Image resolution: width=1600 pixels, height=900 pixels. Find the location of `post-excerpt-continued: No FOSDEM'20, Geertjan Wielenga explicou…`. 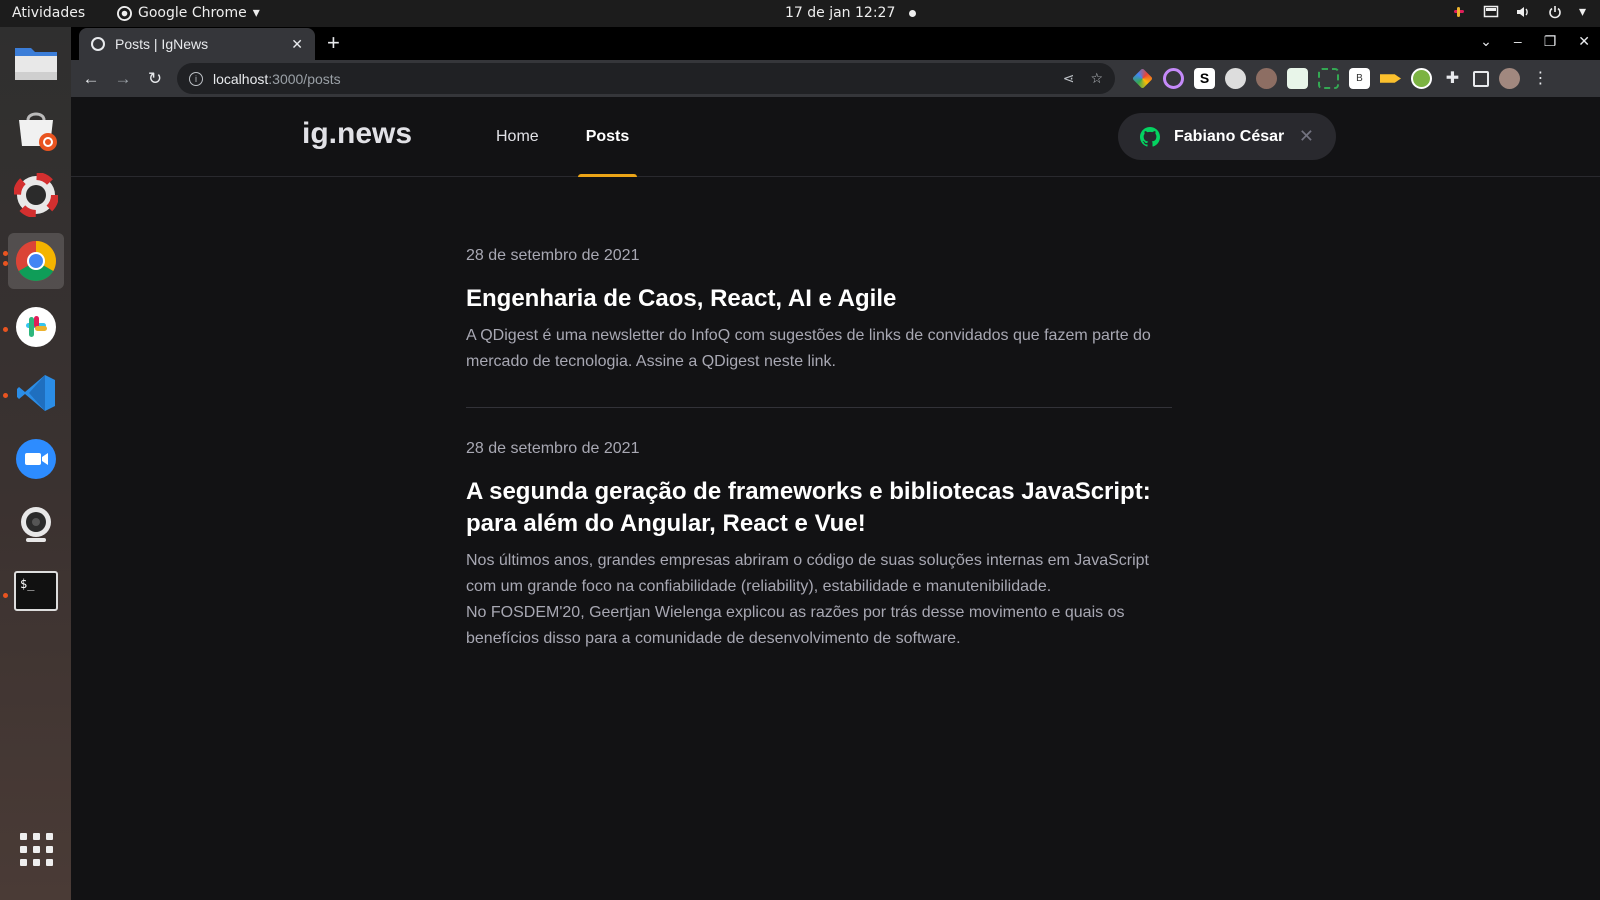

post-excerpt-continued: No FOSDEM'20, Geertjan Wielenga explicou… is located at coordinates (795, 625).